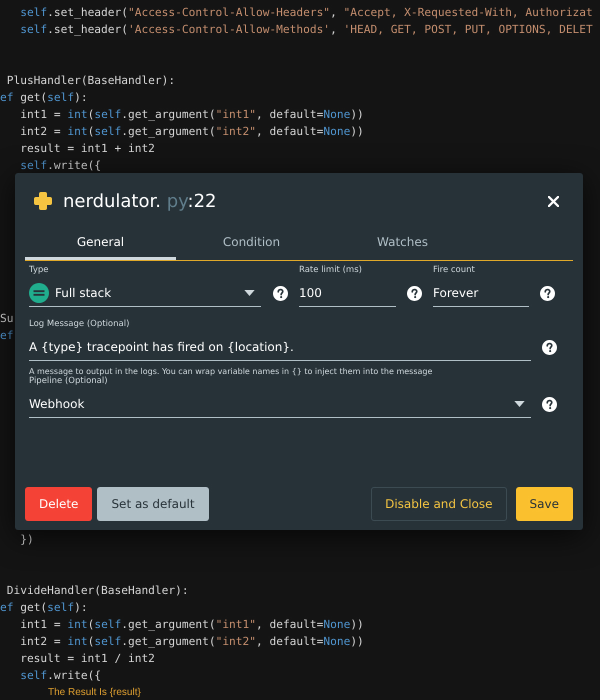  I want to click on dialog-button: Save, so click(544, 504).